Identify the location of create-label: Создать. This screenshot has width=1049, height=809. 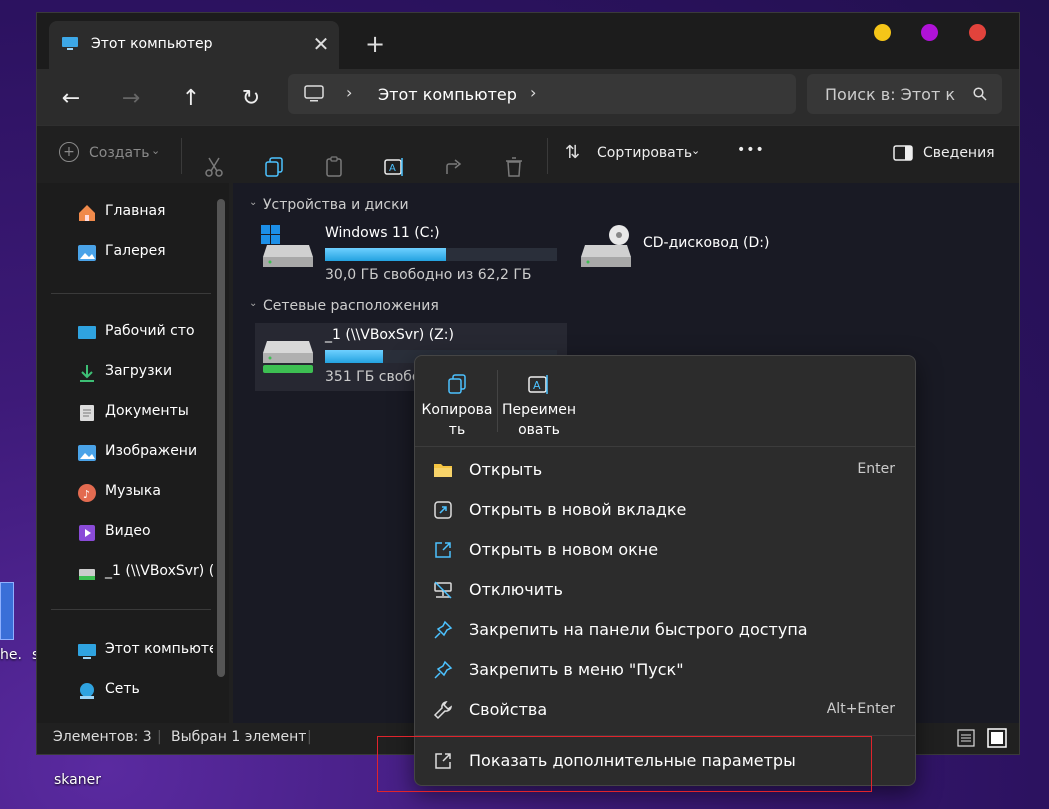
(119, 153).